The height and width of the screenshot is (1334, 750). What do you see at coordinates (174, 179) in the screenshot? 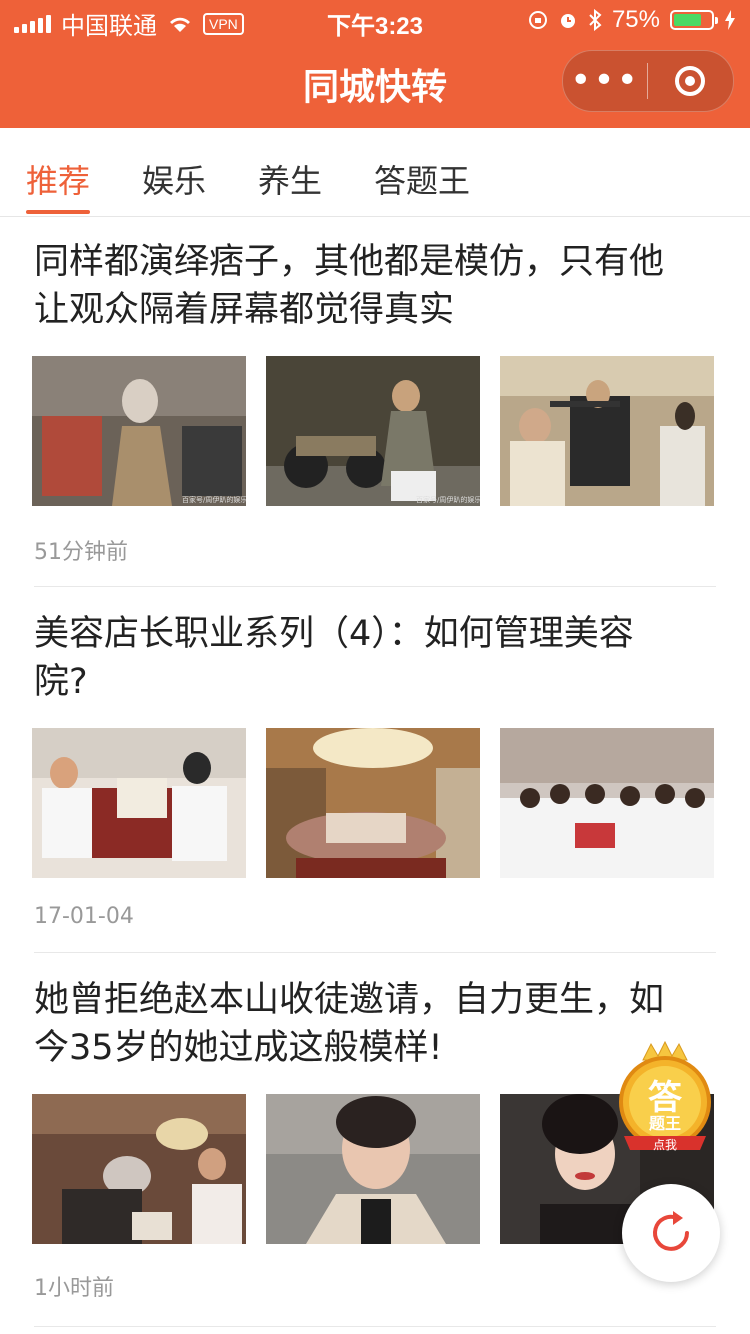
I see `tab-entertainment: 娱乐` at bounding box center [174, 179].